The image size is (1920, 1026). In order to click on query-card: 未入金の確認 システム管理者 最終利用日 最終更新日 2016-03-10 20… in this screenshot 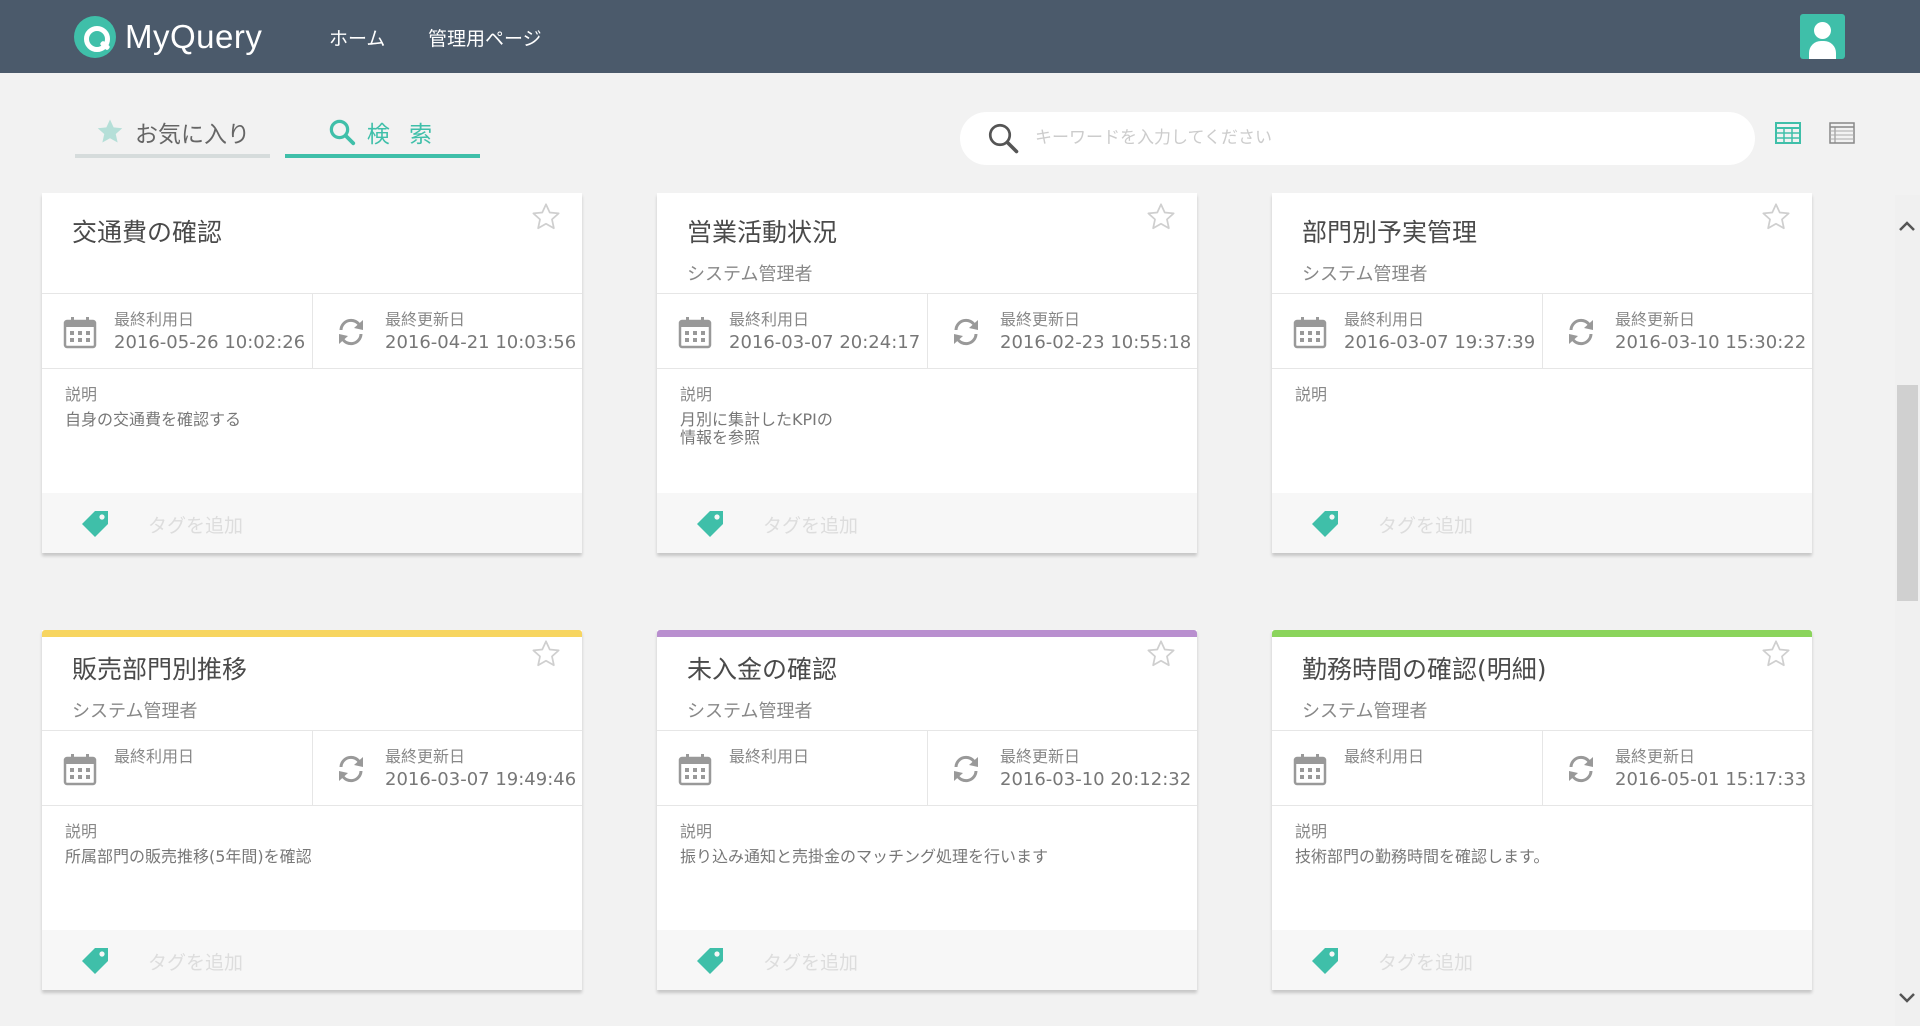, I will do `click(927, 810)`.